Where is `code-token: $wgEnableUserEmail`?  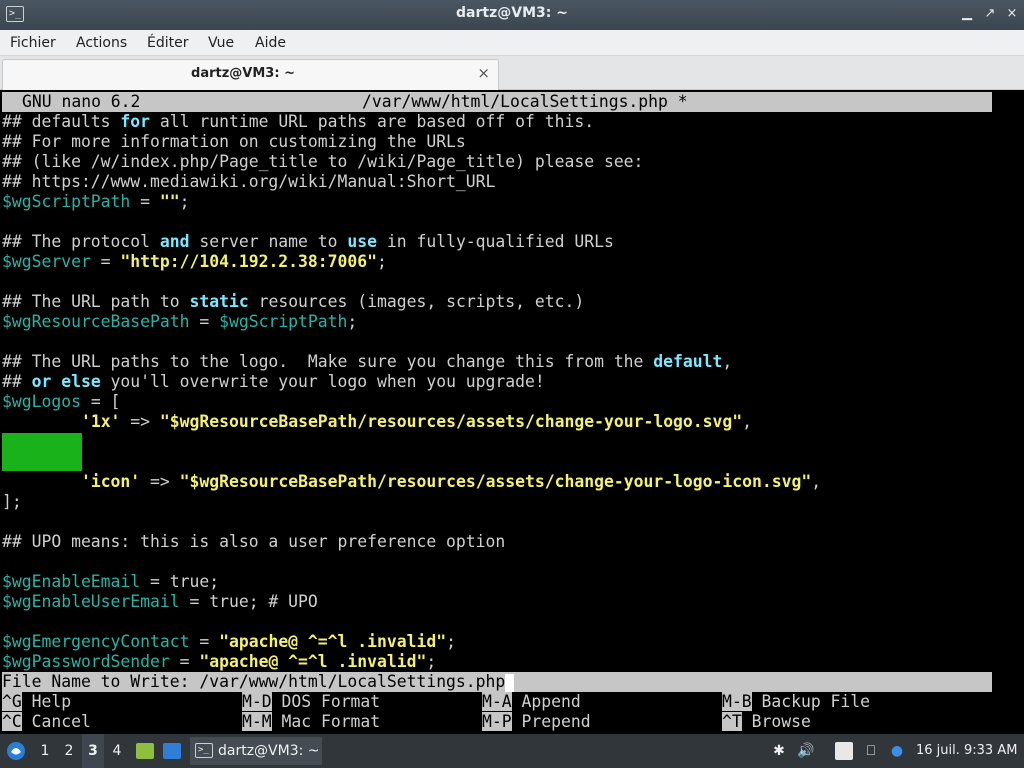
code-token: $wgEnableUserEmail is located at coordinates (91, 601).